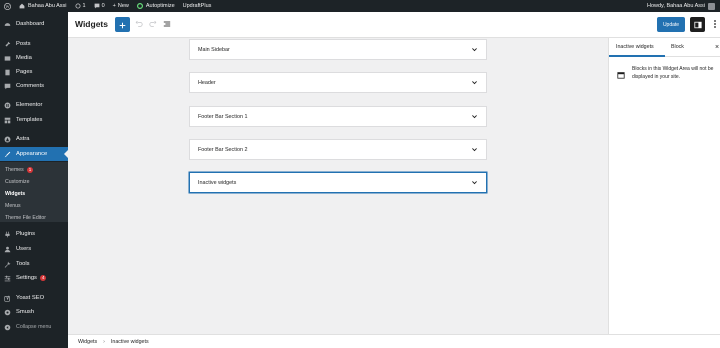 Image resolution: width=720 pixels, height=348 pixels. I want to click on sidebar-item-label: Settings, so click(26, 278).